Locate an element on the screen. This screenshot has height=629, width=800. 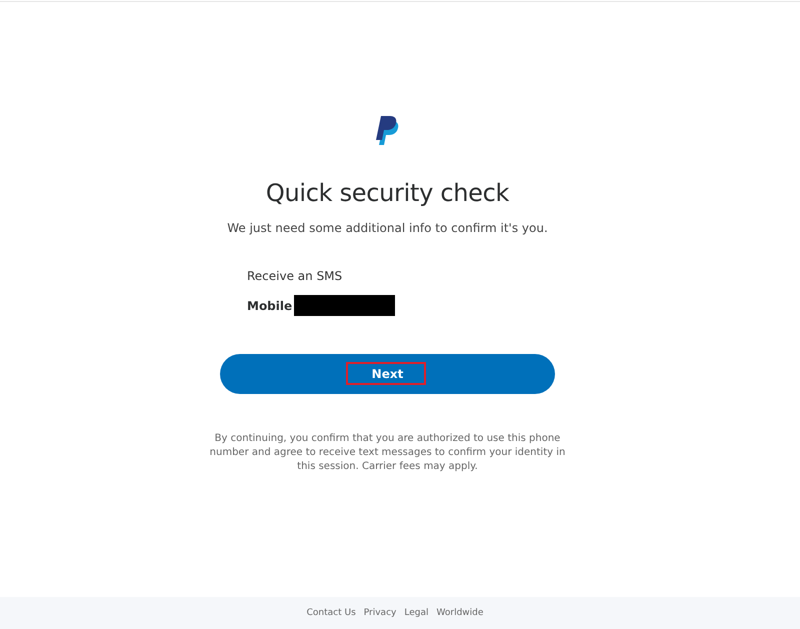
footer-link: Contact Us is located at coordinates (331, 613).